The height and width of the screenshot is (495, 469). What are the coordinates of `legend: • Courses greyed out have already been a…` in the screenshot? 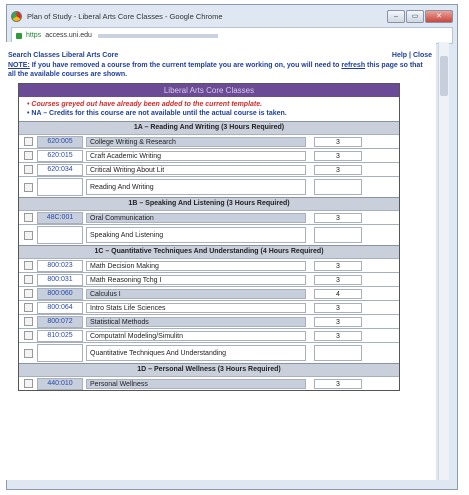 It's located at (209, 109).